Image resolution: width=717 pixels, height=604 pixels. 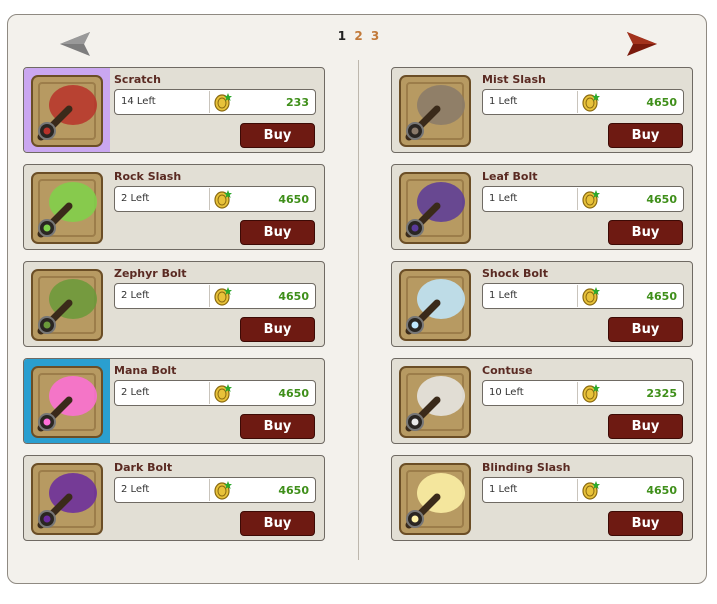 I want to click on shock-bolt-staff-icon, so click(x=435, y=305).